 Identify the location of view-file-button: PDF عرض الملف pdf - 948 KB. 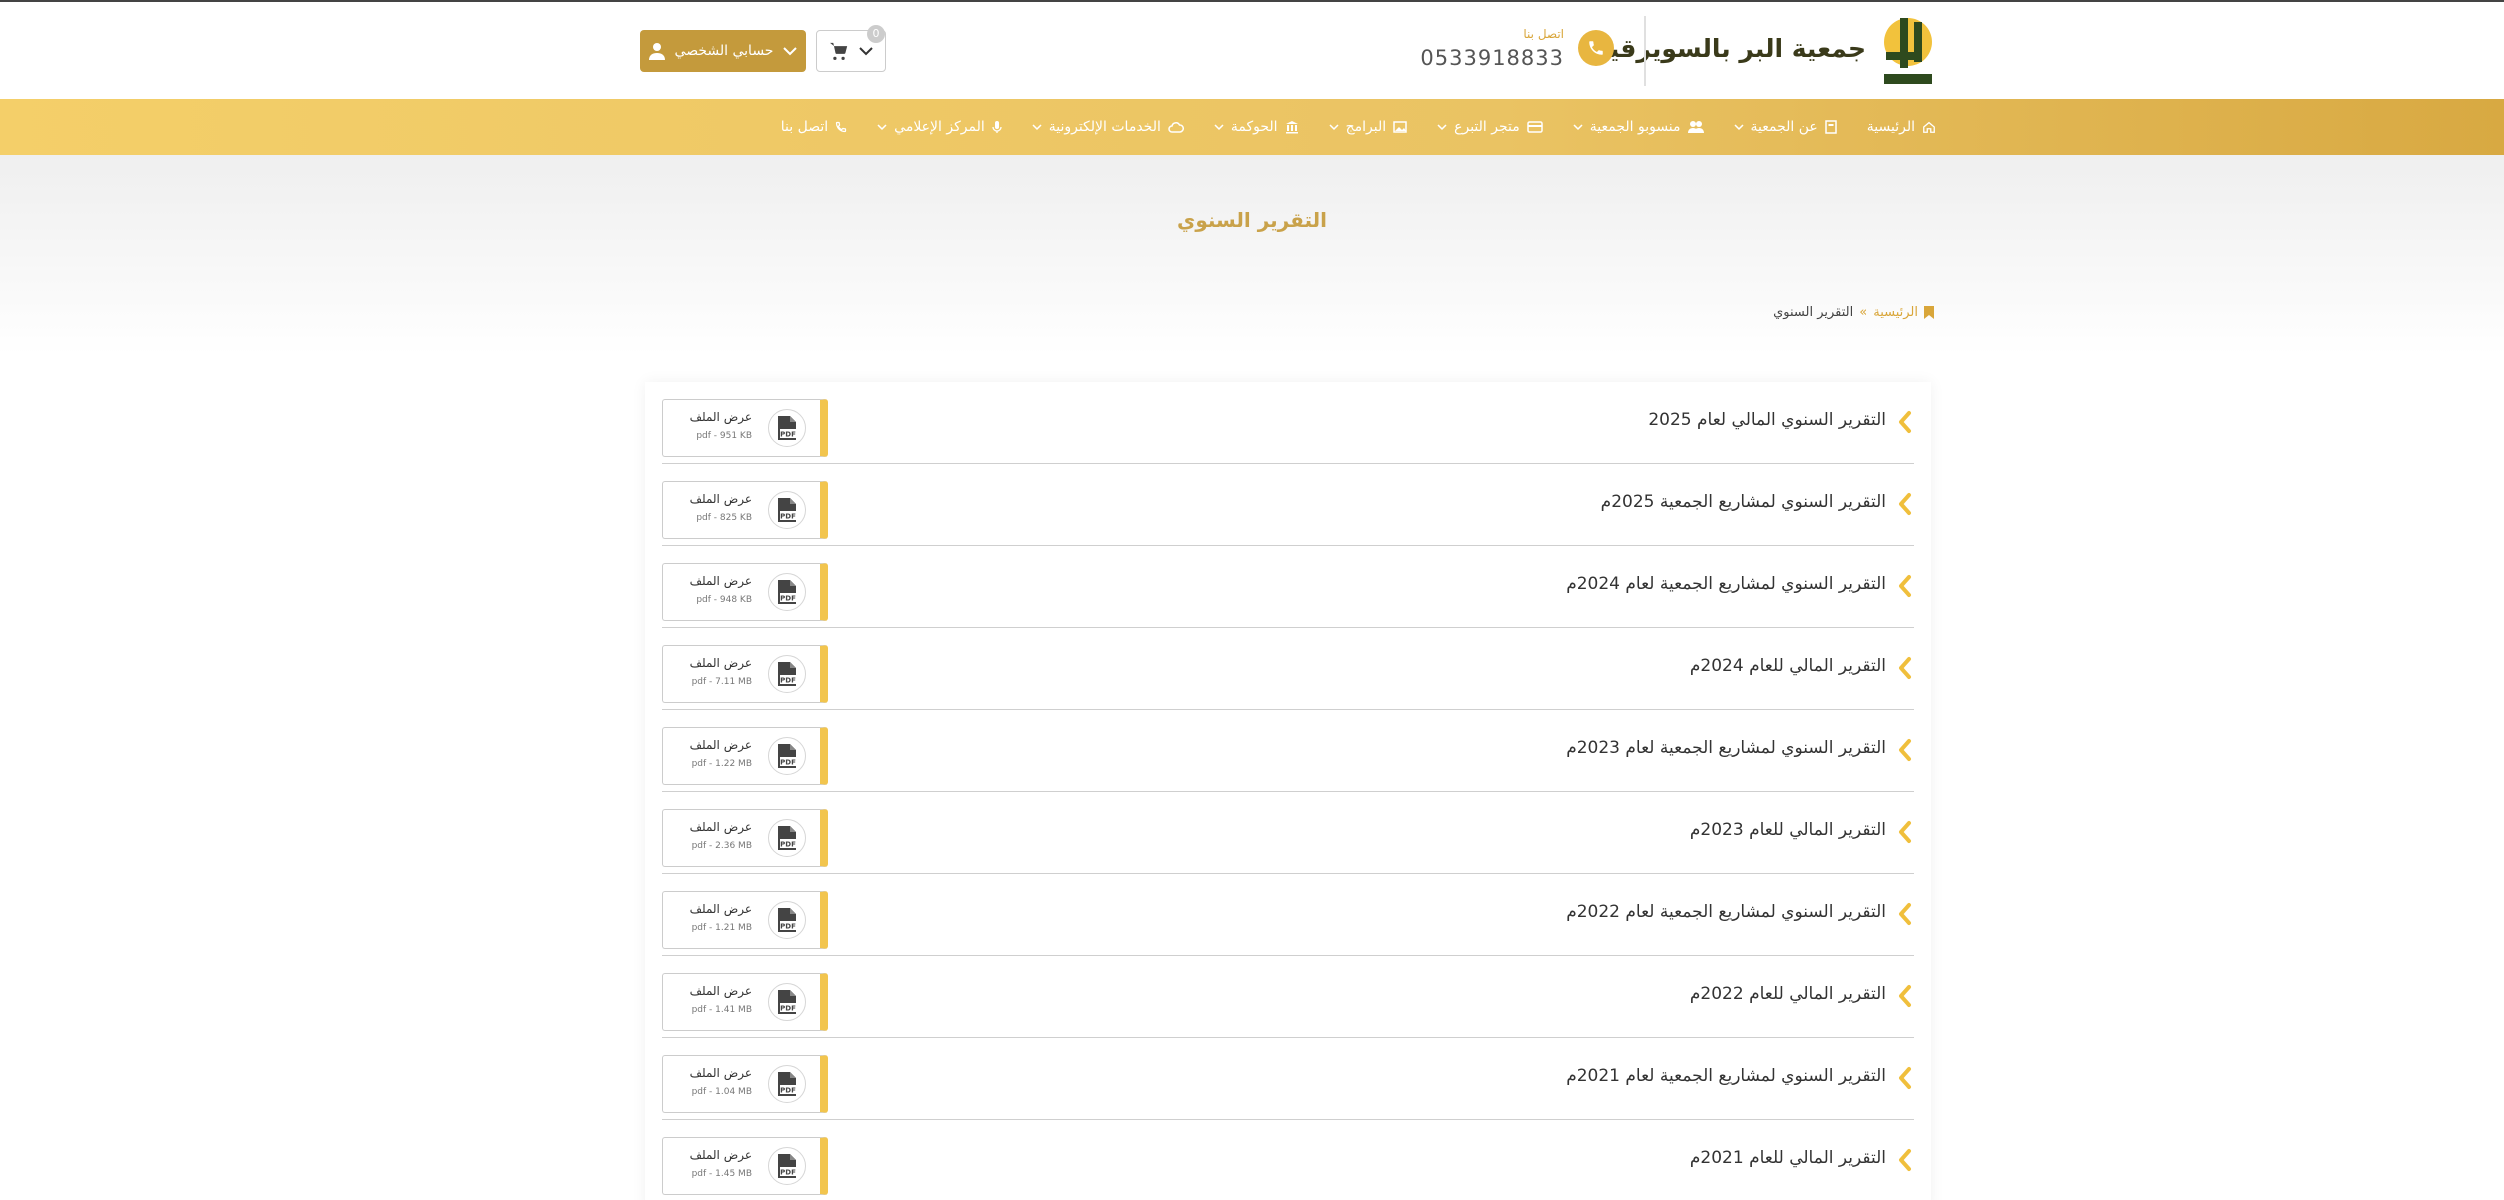
(745, 592).